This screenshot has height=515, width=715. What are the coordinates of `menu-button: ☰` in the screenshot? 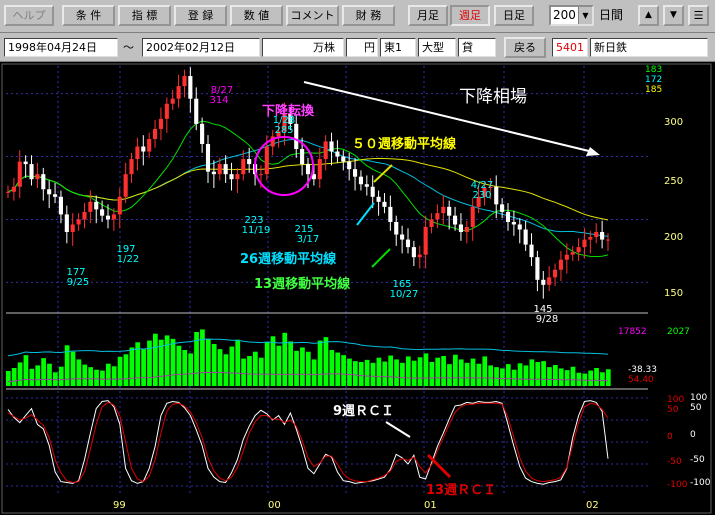 It's located at (698, 15).